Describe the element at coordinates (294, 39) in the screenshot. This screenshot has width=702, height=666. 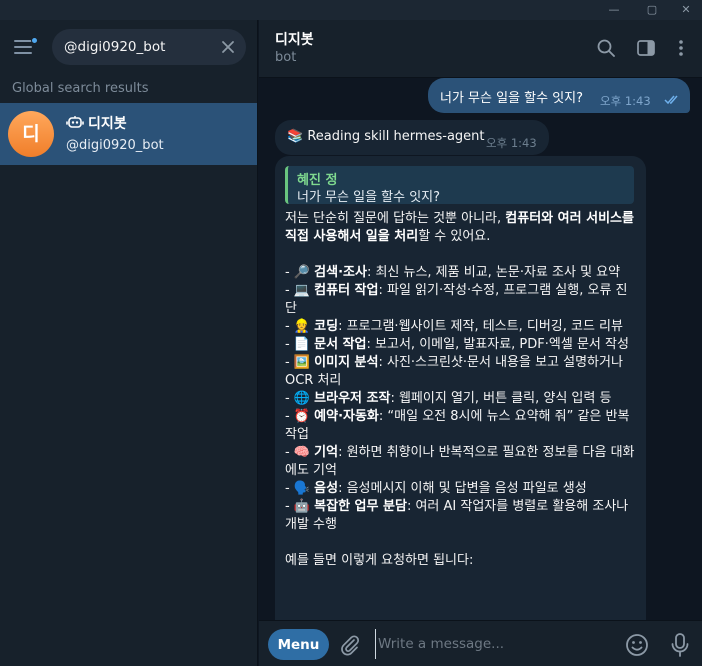
I see `chat-title: 디지봇` at that location.